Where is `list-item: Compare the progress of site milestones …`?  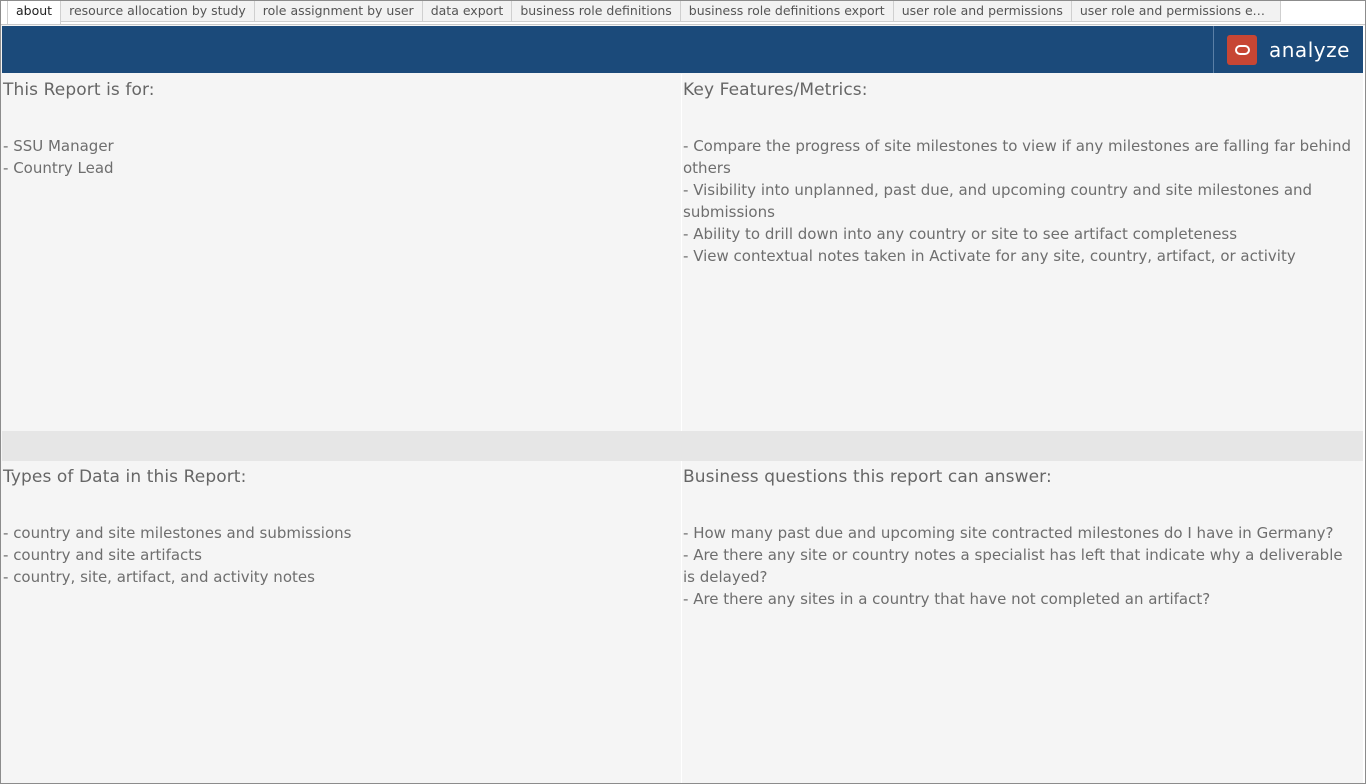 list-item: Compare the progress of site milestones … is located at coordinates (1020, 157).